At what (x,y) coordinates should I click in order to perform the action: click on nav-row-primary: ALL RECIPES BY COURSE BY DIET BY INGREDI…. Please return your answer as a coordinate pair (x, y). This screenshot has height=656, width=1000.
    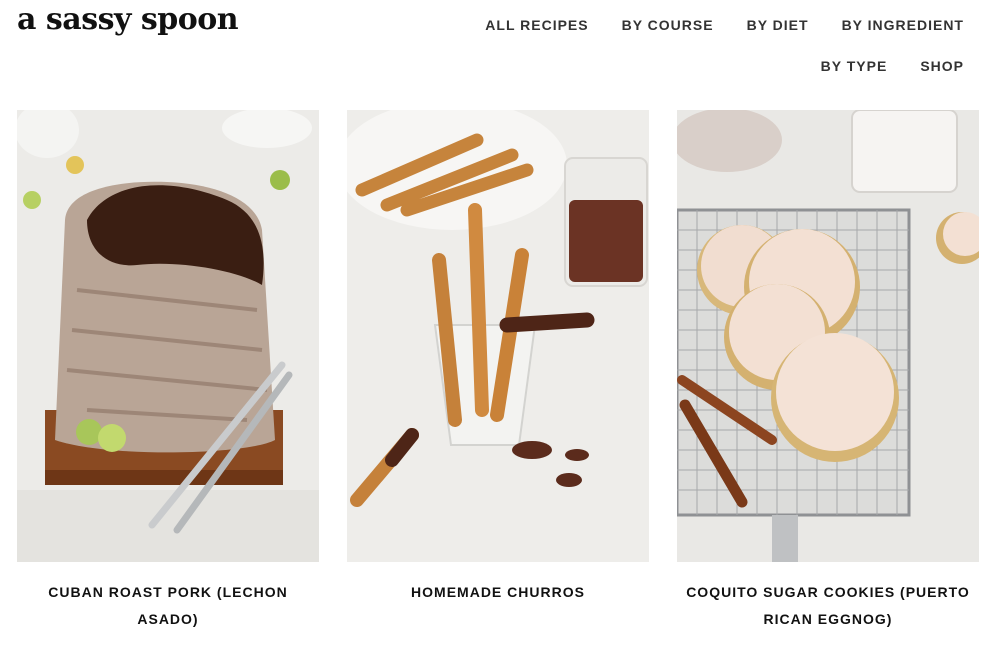
    Looking at the image, I should click on (708, 25).